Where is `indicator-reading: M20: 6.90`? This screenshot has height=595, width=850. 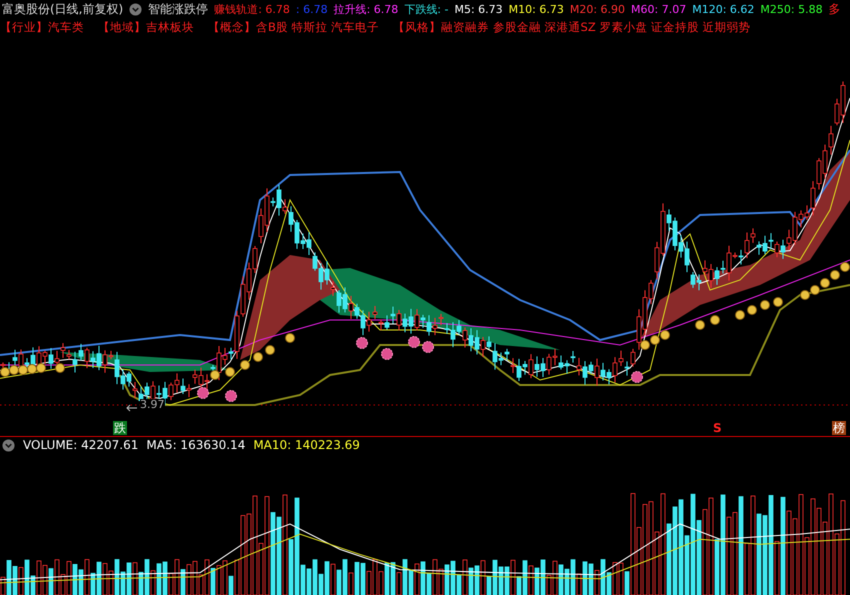
indicator-reading: M20: 6.90 is located at coordinates (598, 9).